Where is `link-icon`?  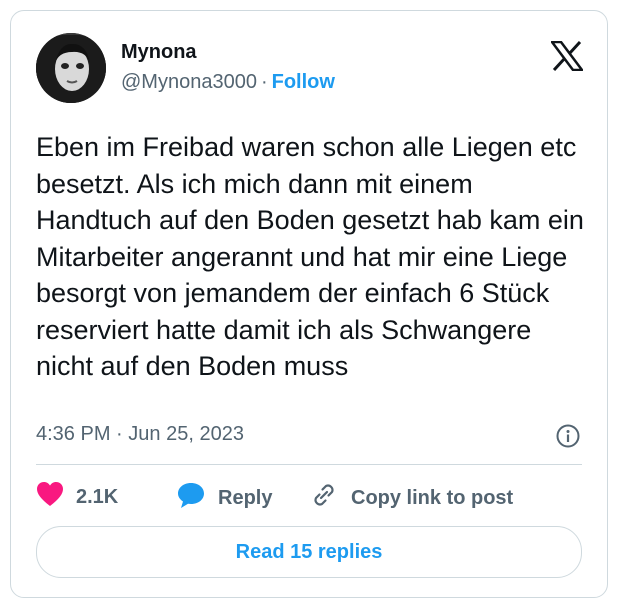
link-icon is located at coordinates (330, 498).